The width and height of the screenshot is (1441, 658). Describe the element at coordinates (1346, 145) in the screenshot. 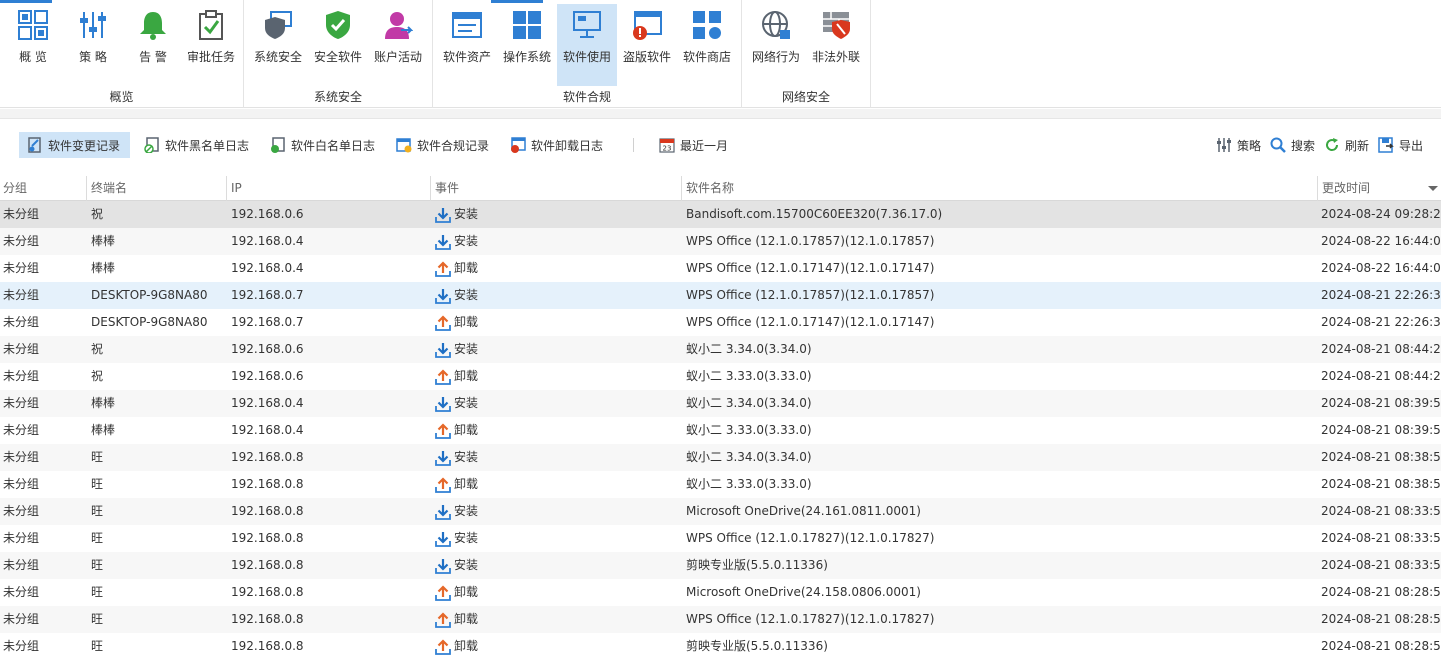

I see `refresh-button: 刷新` at that location.